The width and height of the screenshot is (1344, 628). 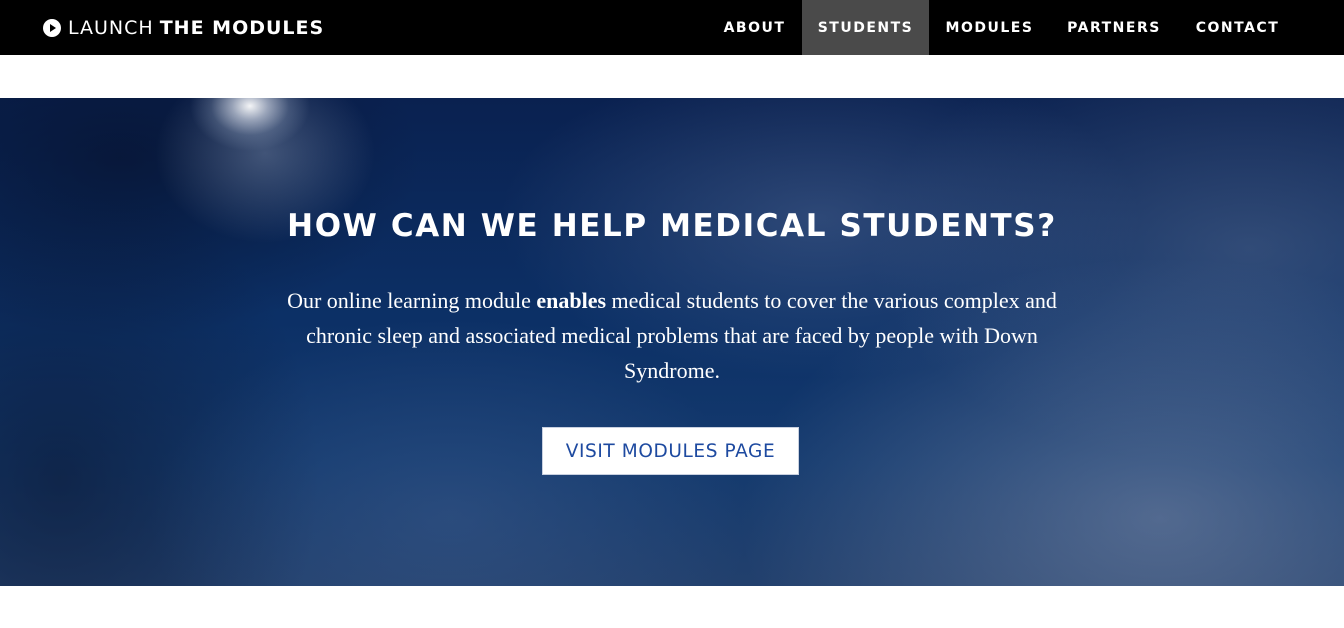 What do you see at coordinates (52, 27) in the screenshot?
I see `play-circle-icon` at bounding box center [52, 27].